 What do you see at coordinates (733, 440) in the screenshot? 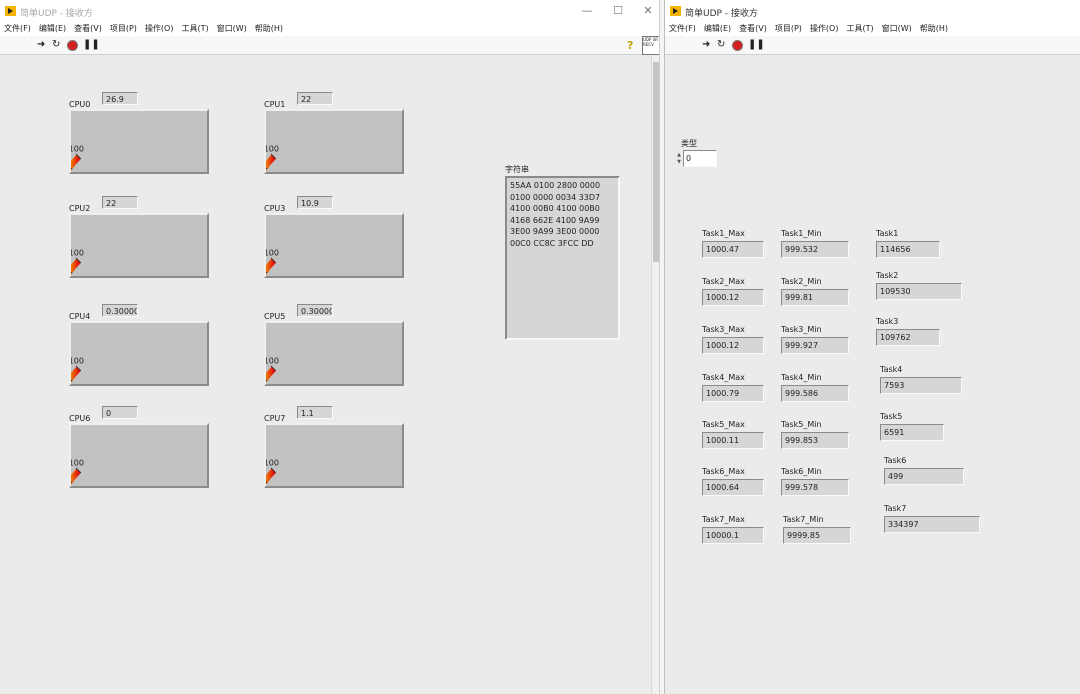
I see `task-max-indicator: 1000.11` at bounding box center [733, 440].